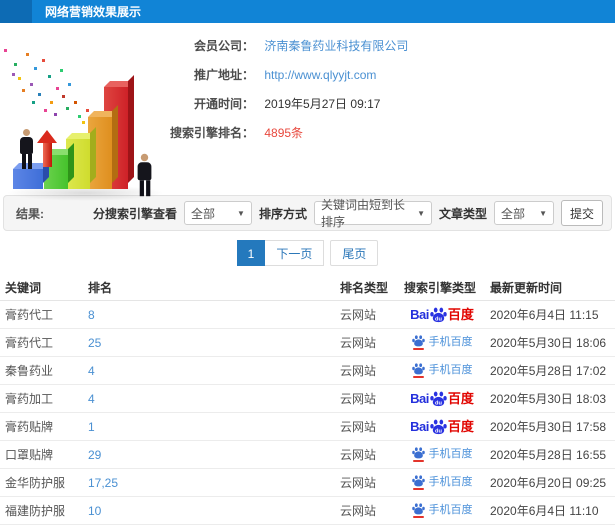 This screenshot has height=525, width=615. What do you see at coordinates (544, 315) in the screenshot?
I see `update-time-cell: 2020年6月4日 11:15` at bounding box center [544, 315].